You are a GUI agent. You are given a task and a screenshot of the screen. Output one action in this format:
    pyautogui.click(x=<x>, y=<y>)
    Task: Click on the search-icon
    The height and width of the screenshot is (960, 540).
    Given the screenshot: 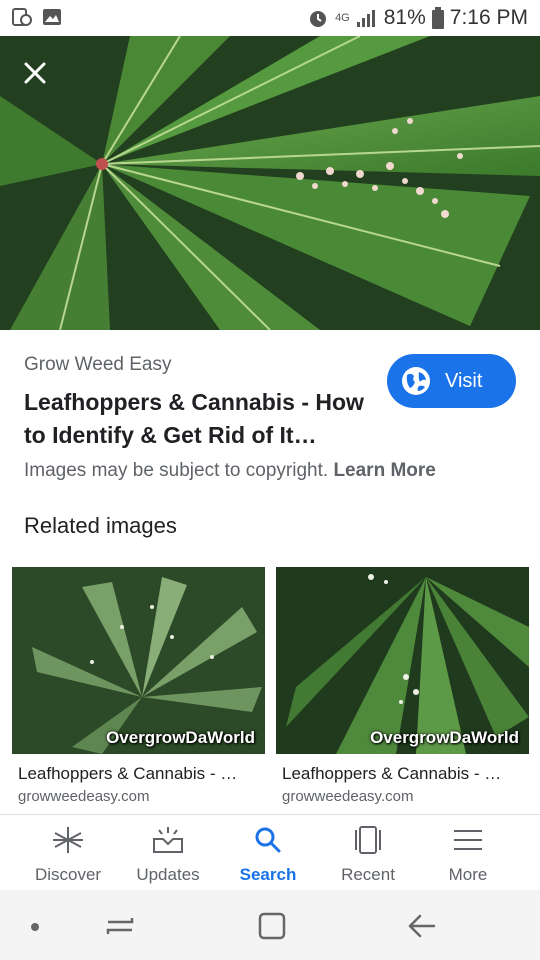 What is the action you would take?
    pyautogui.click(x=268, y=840)
    